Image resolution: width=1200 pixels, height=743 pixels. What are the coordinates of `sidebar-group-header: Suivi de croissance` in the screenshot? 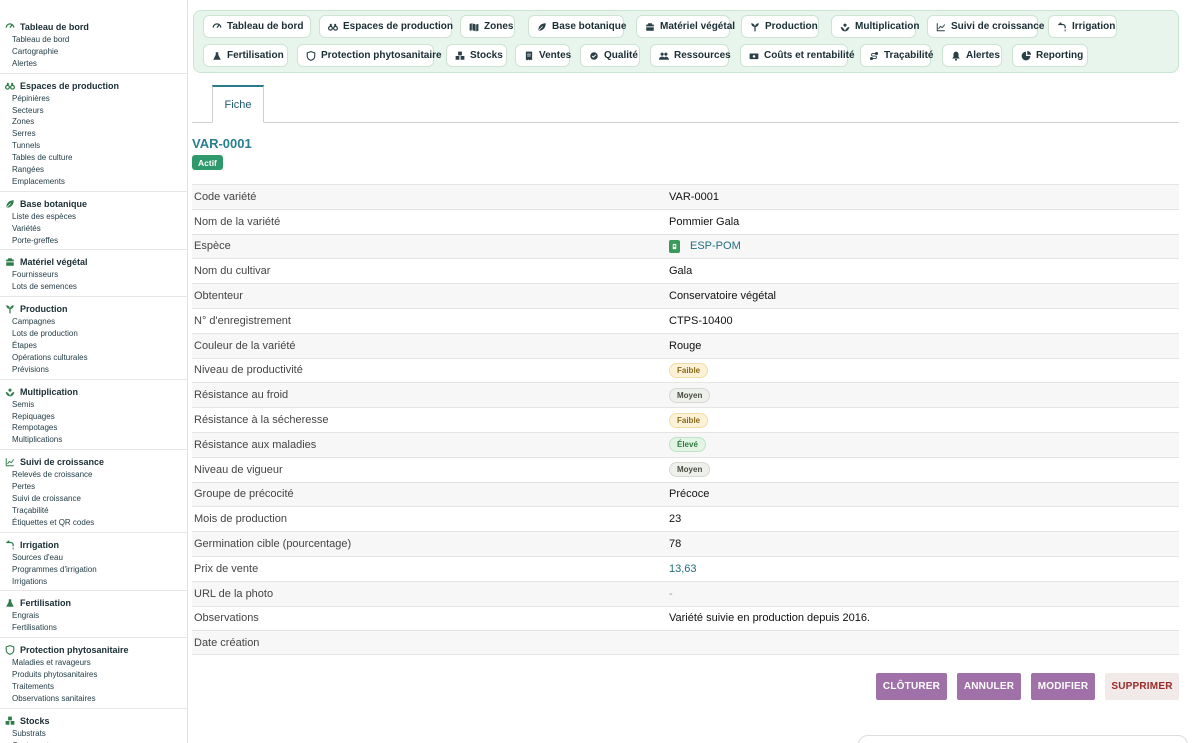 It's located at (93, 462).